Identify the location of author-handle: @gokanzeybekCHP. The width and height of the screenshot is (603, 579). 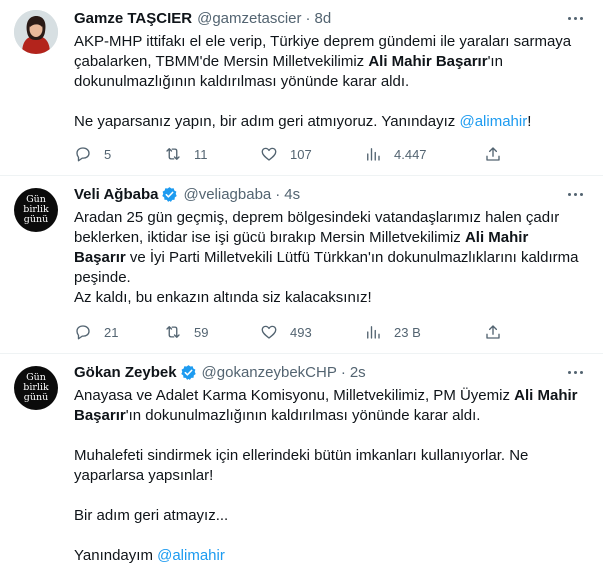
(269, 372).